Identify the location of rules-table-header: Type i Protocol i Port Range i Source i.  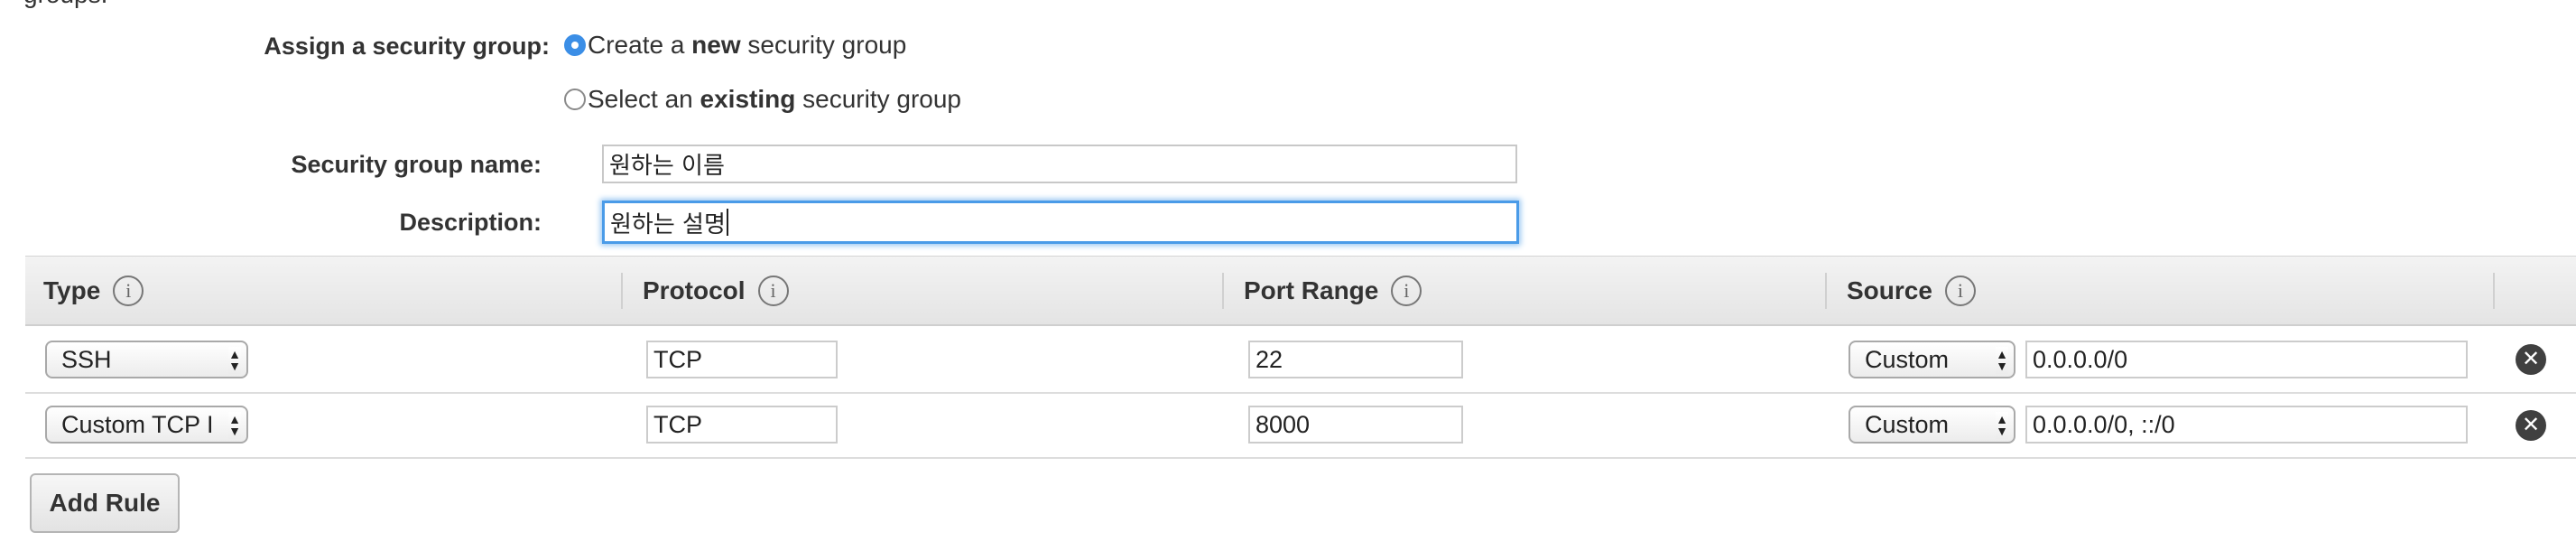
(1300, 291).